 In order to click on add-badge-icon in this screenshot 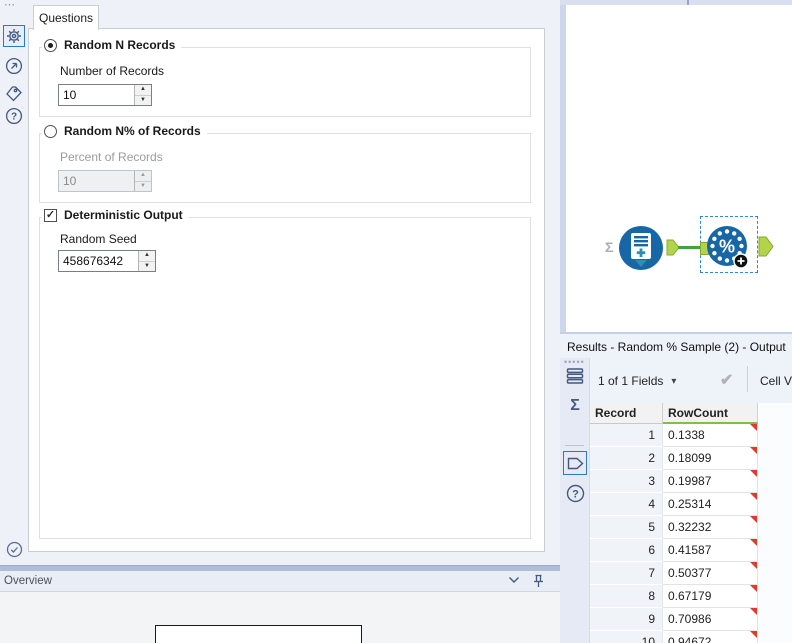, I will do `click(741, 261)`.